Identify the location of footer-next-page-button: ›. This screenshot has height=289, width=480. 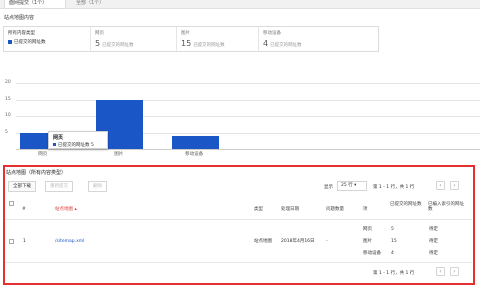
(454, 271).